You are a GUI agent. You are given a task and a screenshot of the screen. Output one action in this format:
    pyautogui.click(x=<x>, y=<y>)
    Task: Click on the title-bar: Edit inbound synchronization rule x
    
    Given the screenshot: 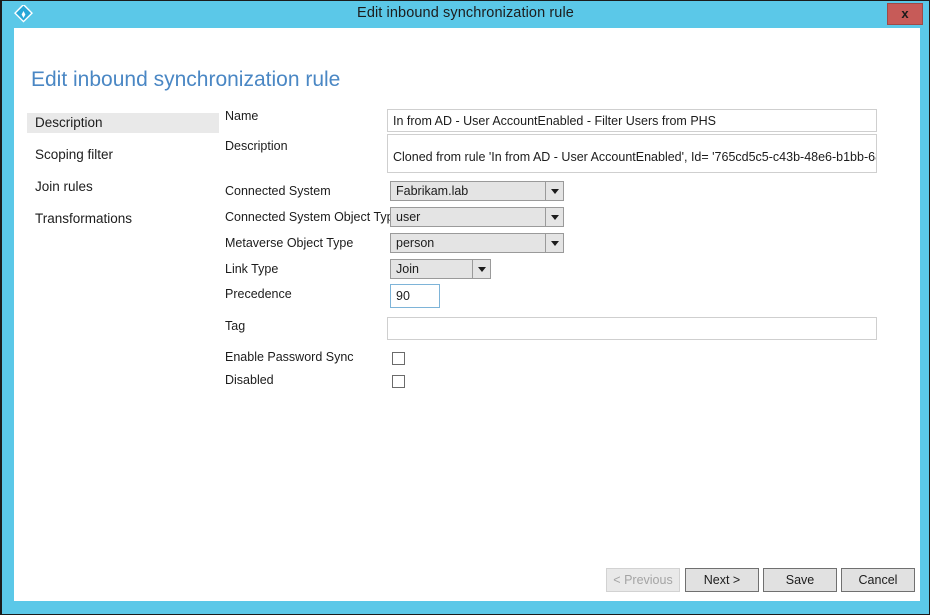 What is the action you would take?
    pyautogui.click(x=465, y=14)
    